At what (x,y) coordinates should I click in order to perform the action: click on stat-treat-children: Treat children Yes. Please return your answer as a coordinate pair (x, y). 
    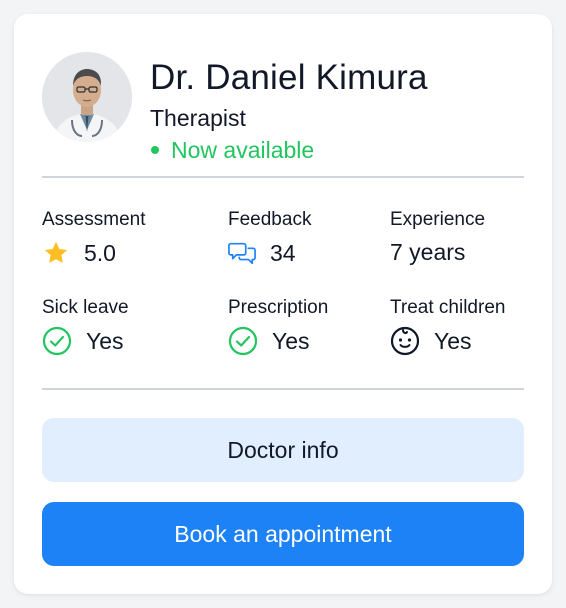
    Looking at the image, I should click on (465, 326).